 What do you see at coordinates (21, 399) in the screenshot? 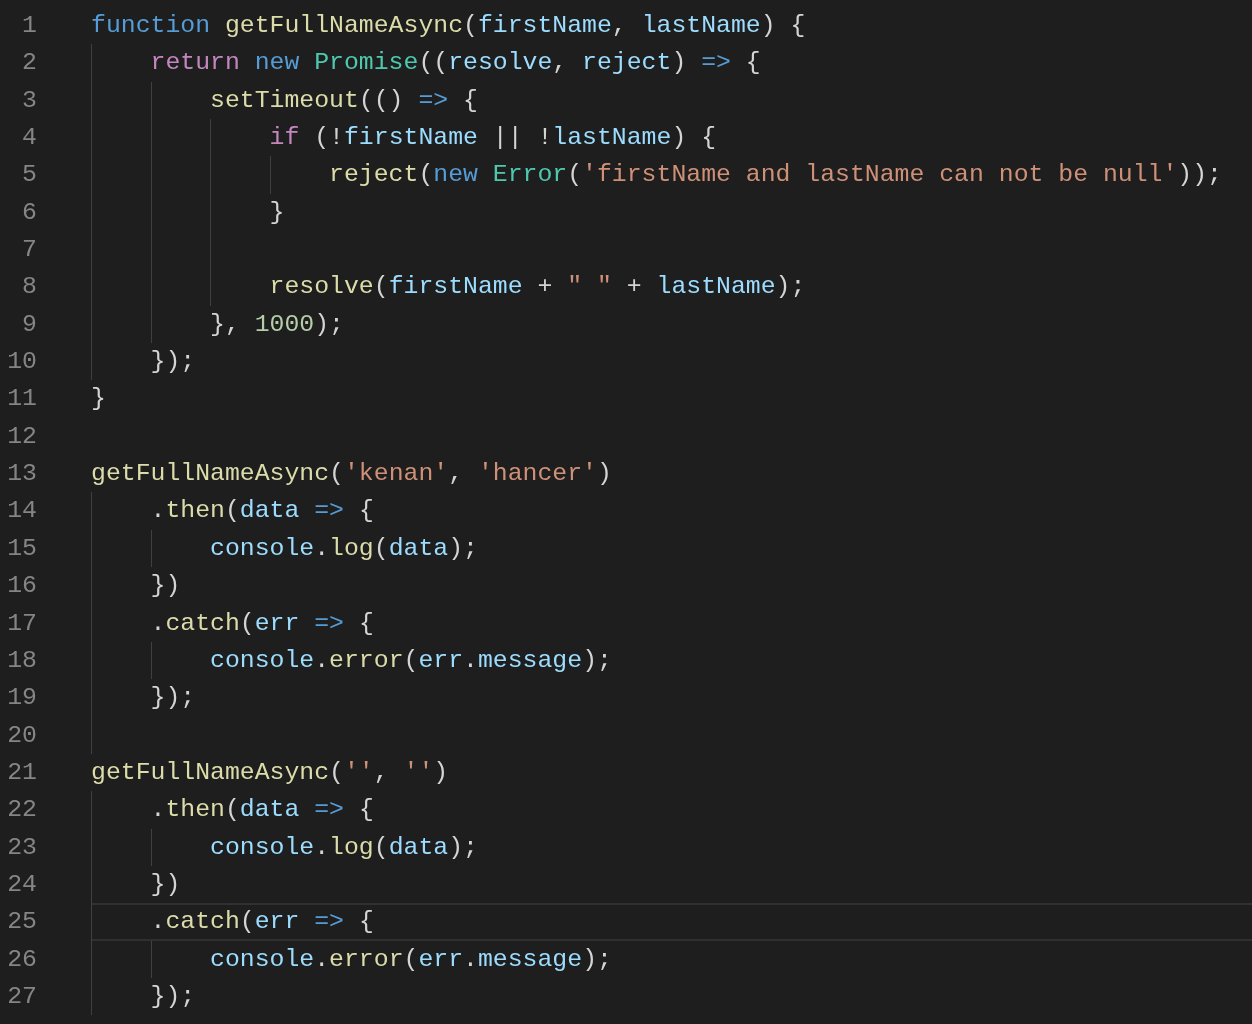
I see `line-number: 11` at bounding box center [21, 399].